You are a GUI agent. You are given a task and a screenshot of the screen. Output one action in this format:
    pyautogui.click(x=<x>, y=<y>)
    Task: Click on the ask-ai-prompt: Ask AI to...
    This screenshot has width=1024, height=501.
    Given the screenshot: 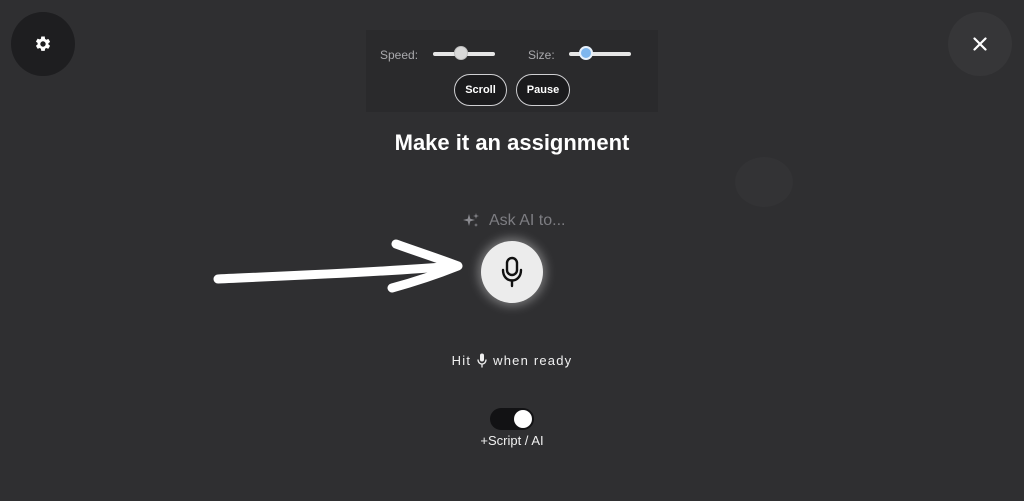 What is the action you would take?
    pyautogui.click(x=513, y=221)
    